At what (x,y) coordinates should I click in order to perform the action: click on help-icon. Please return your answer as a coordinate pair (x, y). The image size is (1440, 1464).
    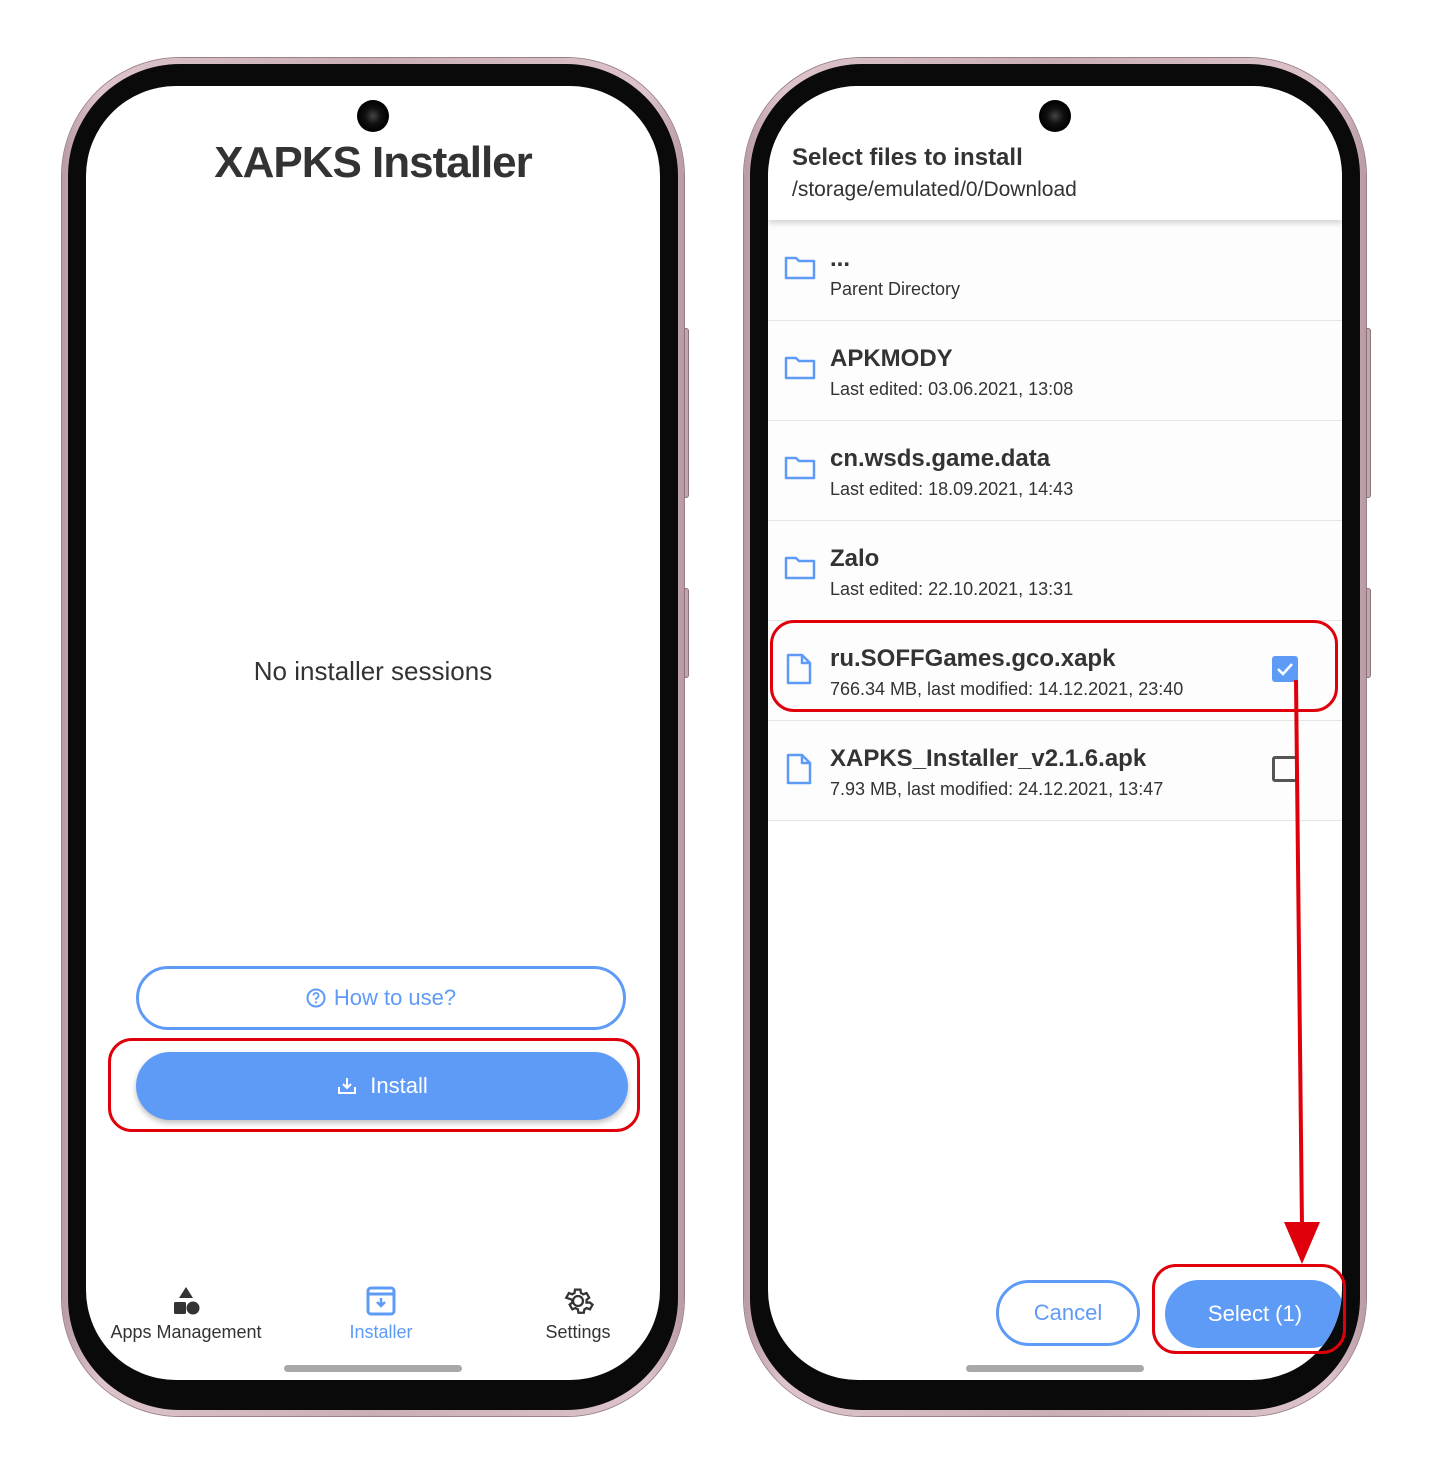
    Looking at the image, I should click on (316, 998).